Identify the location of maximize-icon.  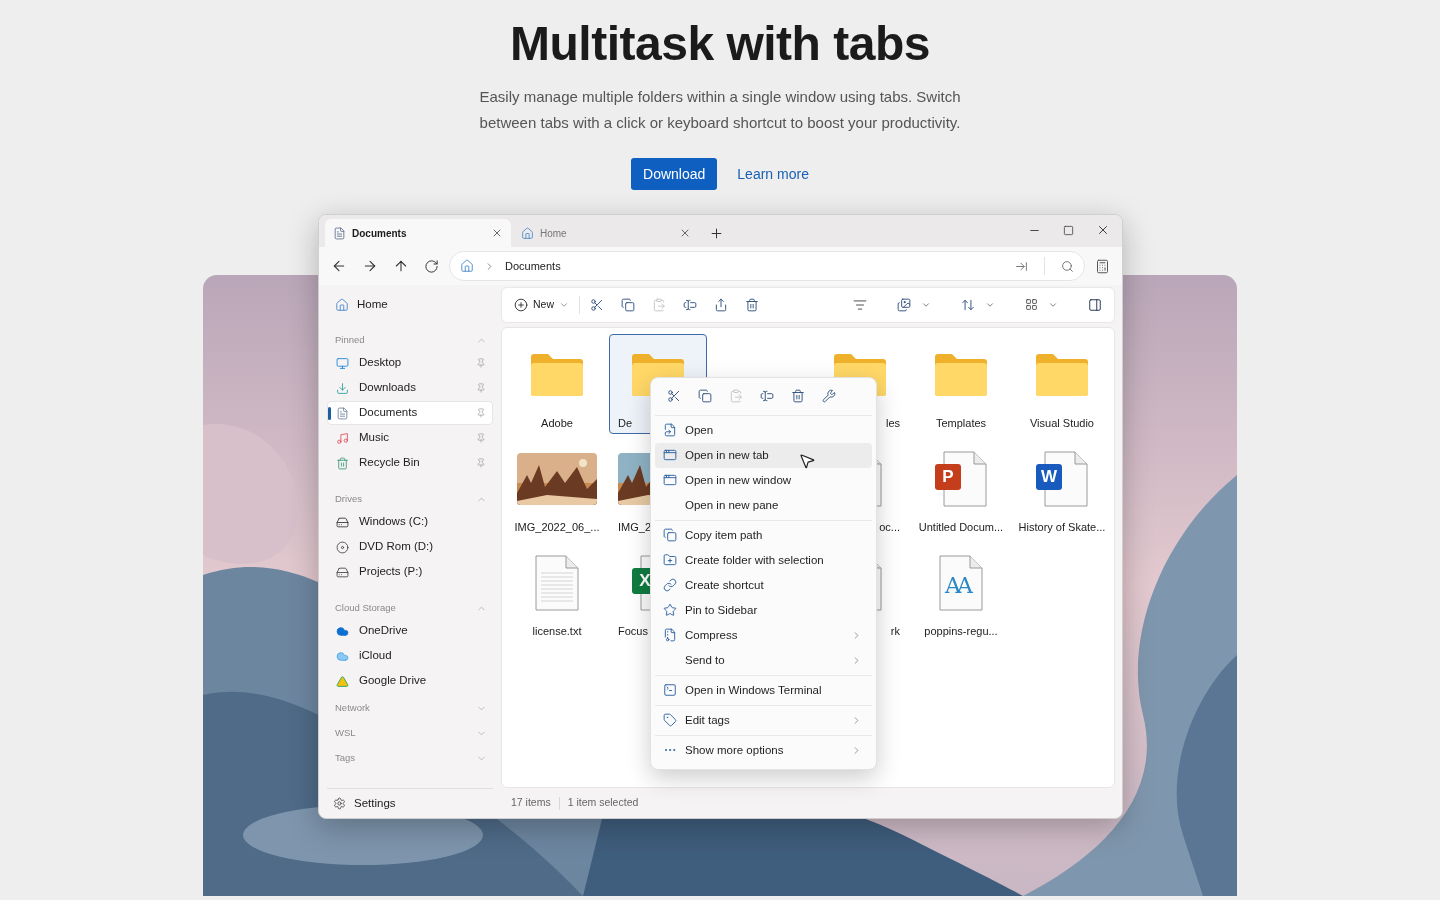
(1068, 230).